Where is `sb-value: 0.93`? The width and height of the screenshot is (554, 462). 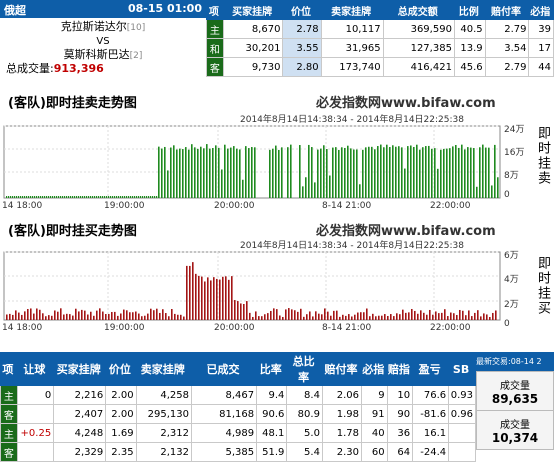 sb-value: 0.93 is located at coordinates (462, 395).